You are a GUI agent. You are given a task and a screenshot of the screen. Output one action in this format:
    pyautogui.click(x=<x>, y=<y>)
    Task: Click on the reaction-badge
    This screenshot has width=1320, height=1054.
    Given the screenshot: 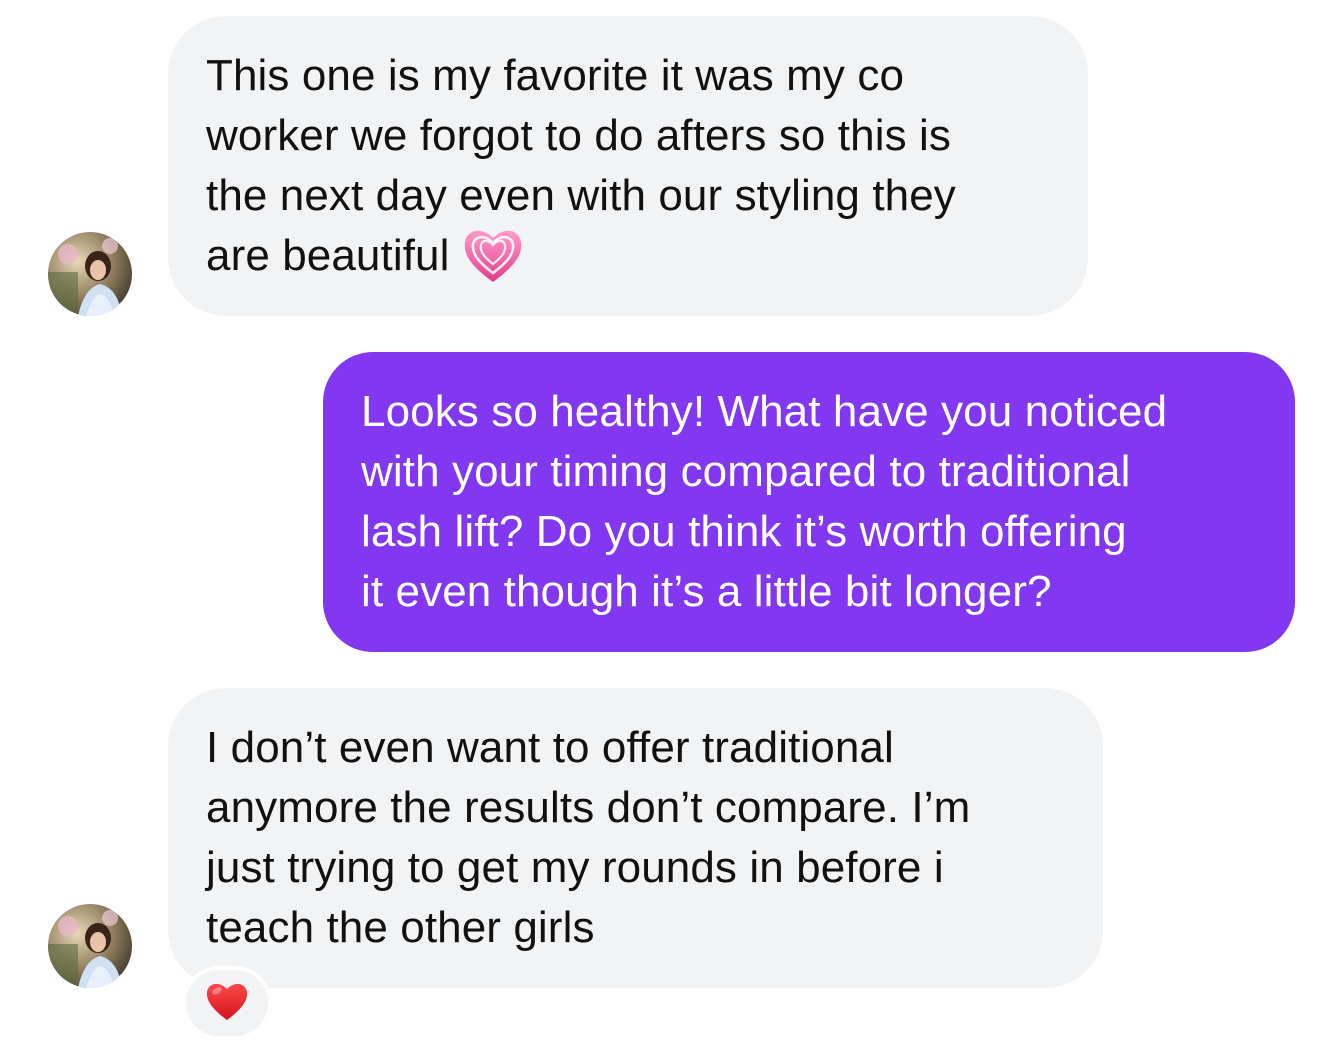 What is the action you would take?
    pyautogui.click(x=227, y=1003)
    